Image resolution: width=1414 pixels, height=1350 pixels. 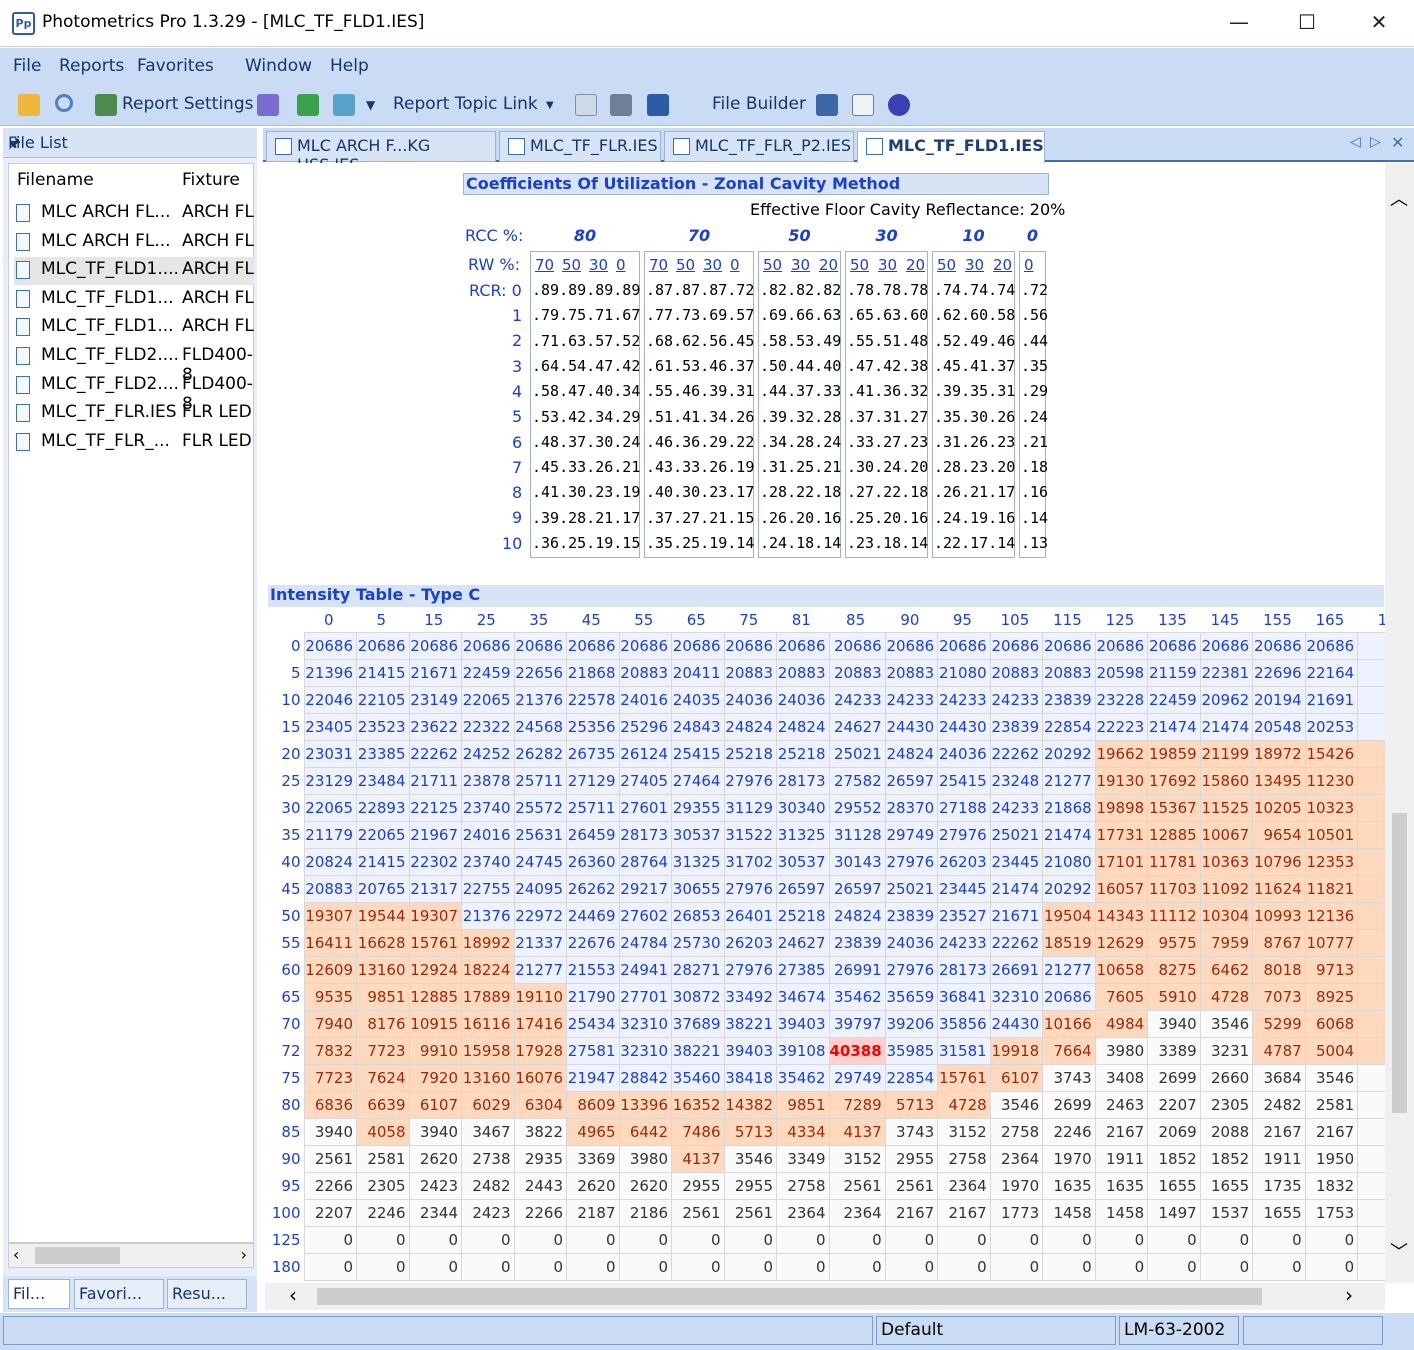 I want to click on vertical-angle-header: 70, so click(x=291, y=1023).